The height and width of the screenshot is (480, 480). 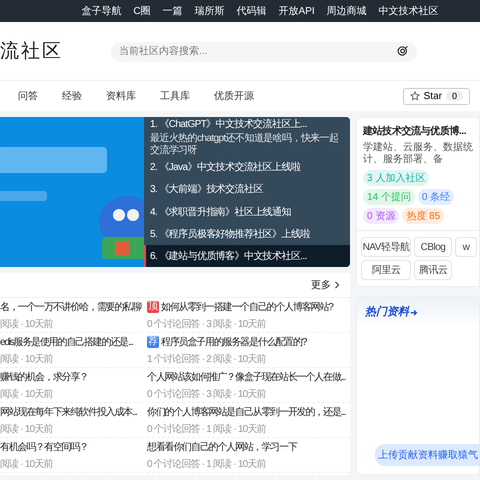 What do you see at coordinates (233, 341) in the screenshot?
I see `question-link: 程序员盒子用的服务器是什么配置的?` at bounding box center [233, 341].